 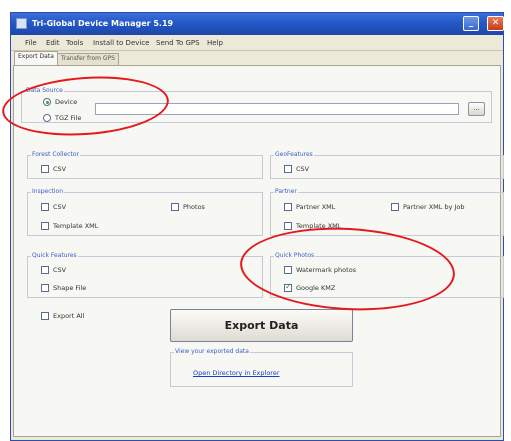 What do you see at coordinates (53, 43) in the screenshot?
I see `menu-edit: Edit` at bounding box center [53, 43].